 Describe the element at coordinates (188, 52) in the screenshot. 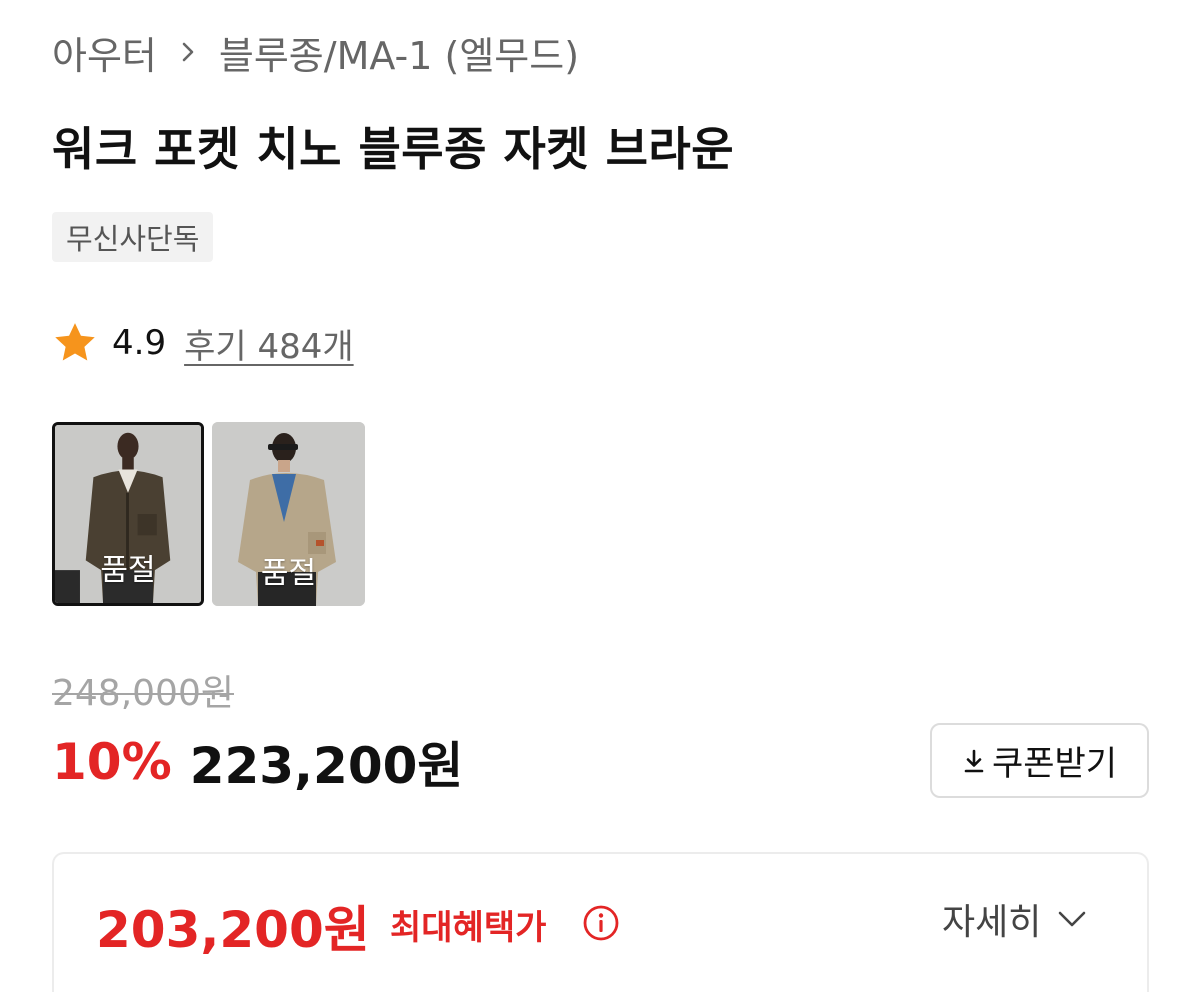

I see `chevron-right-icon` at that location.